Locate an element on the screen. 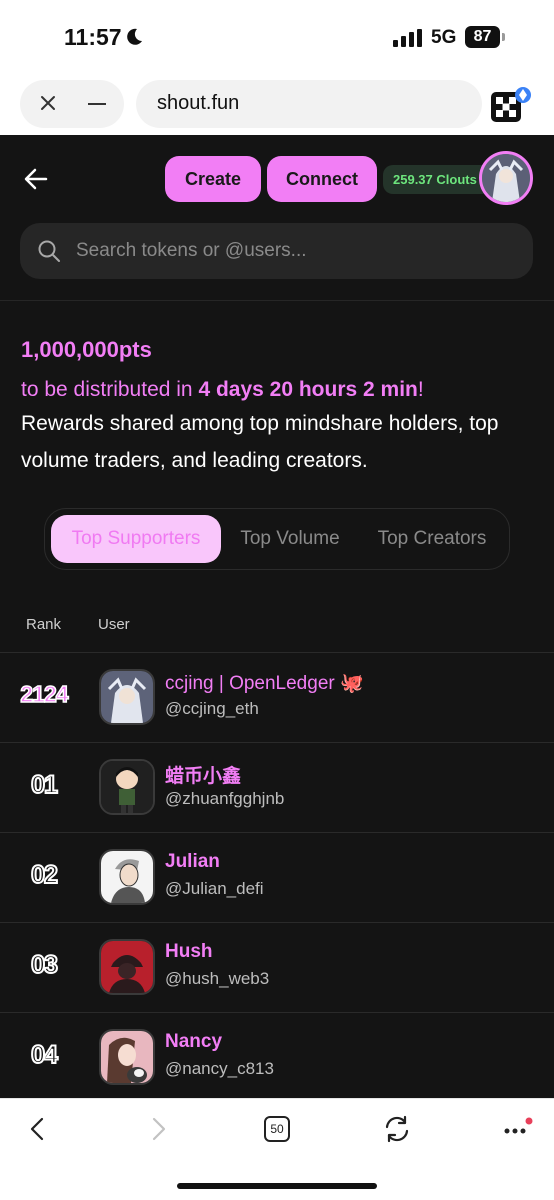 Image resolution: width=554 pixels, height=1200 pixels. close-icon is located at coordinates (48, 103).